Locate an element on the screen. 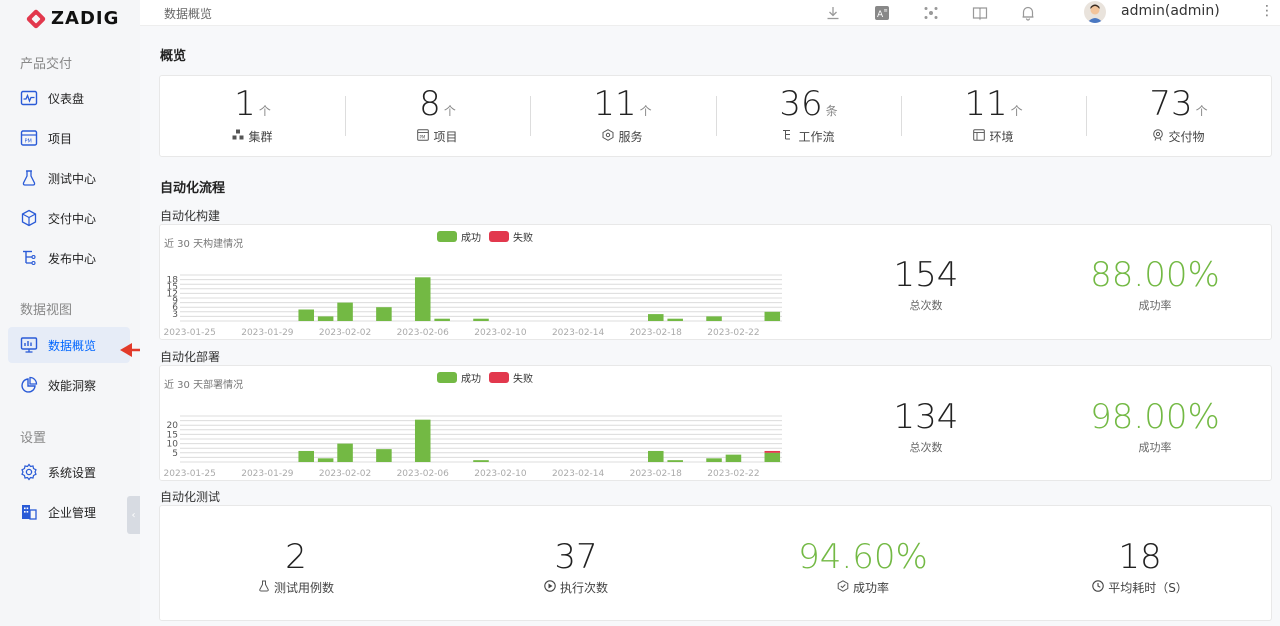  stat-value: 1 is located at coordinates (245, 104).